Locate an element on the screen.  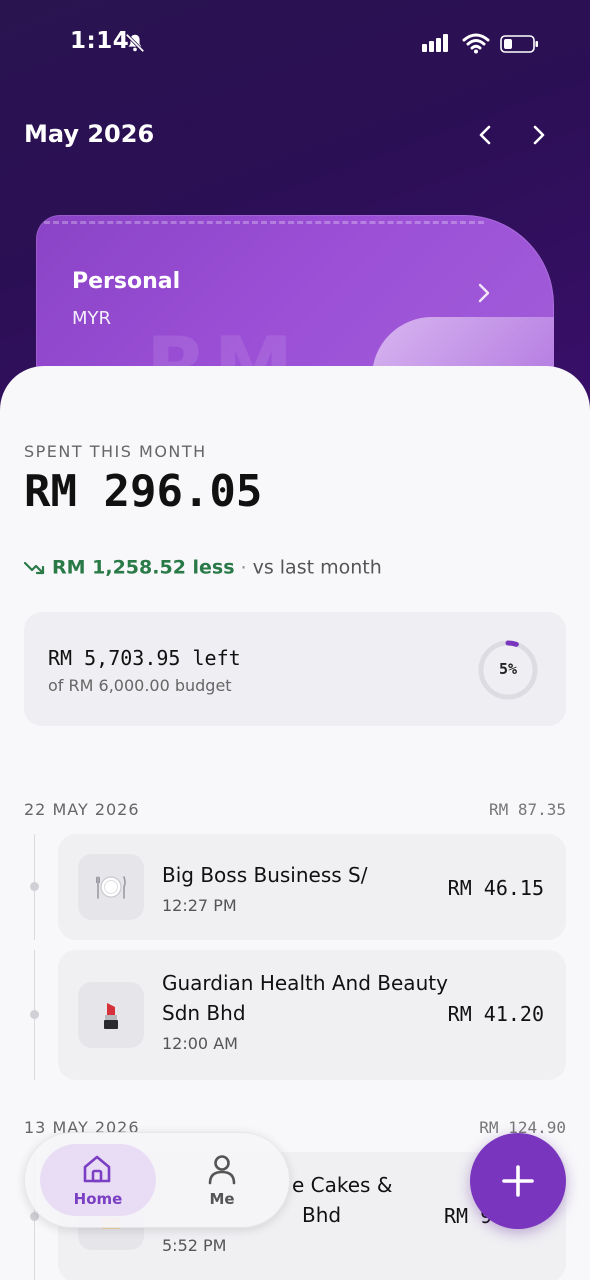
status-time: 1:14 is located at coordinates (100, 41).